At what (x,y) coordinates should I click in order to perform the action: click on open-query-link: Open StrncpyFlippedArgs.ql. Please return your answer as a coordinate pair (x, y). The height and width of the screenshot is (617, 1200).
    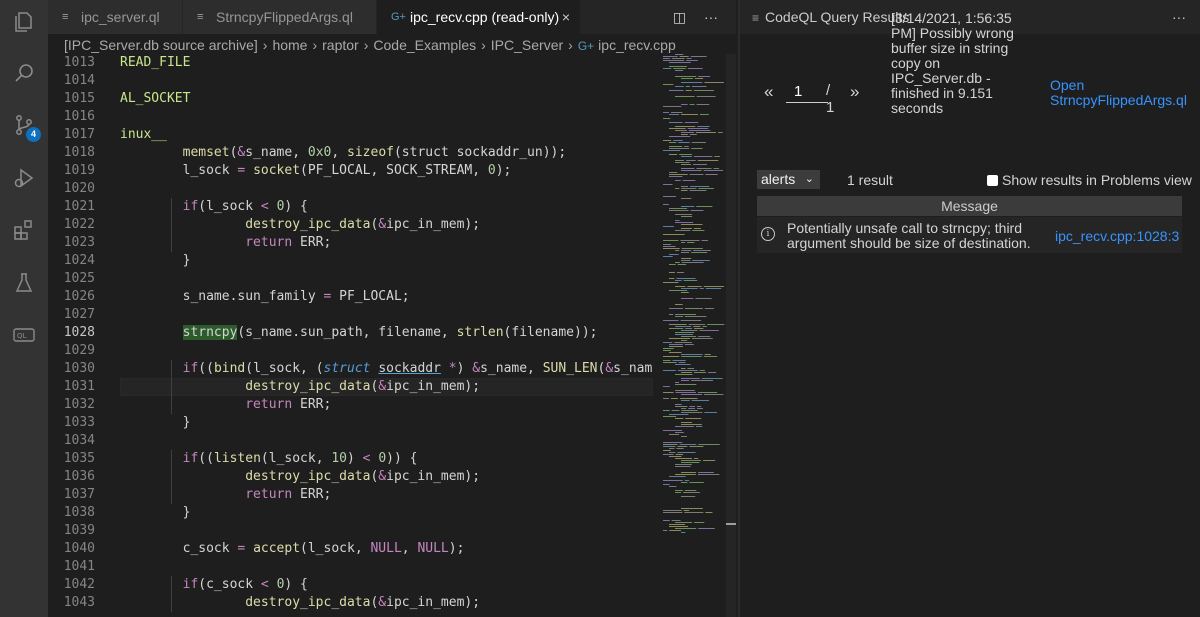
    Looking at the image, I should click on (1125, 93).